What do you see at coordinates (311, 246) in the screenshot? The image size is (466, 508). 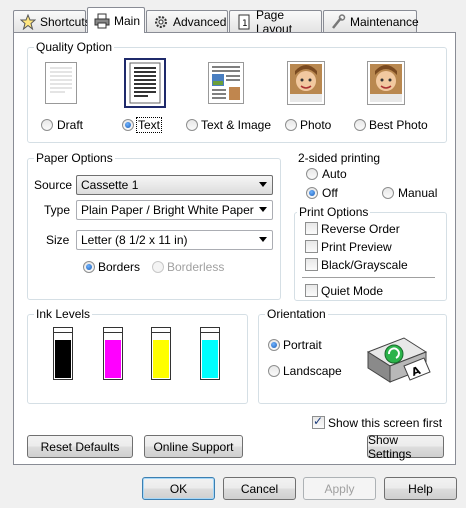 I see `print-preview-checkbox` at bounding box center [311, 246].